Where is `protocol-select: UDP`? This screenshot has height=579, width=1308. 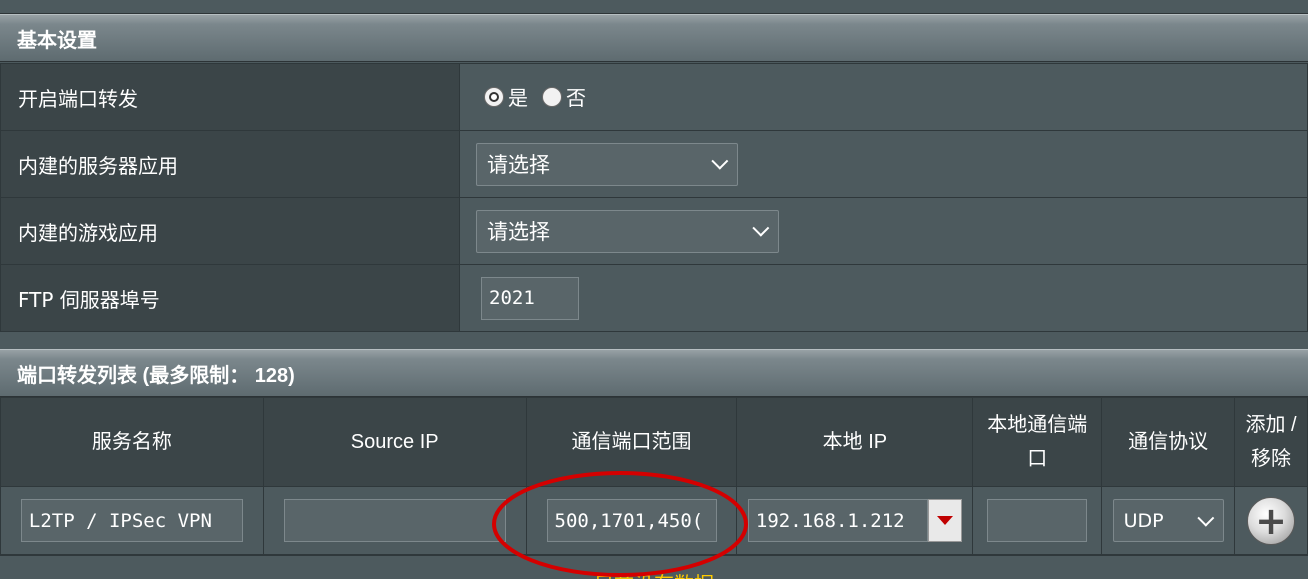
protocol-select: UDP is located at coordinates (1168, 520).